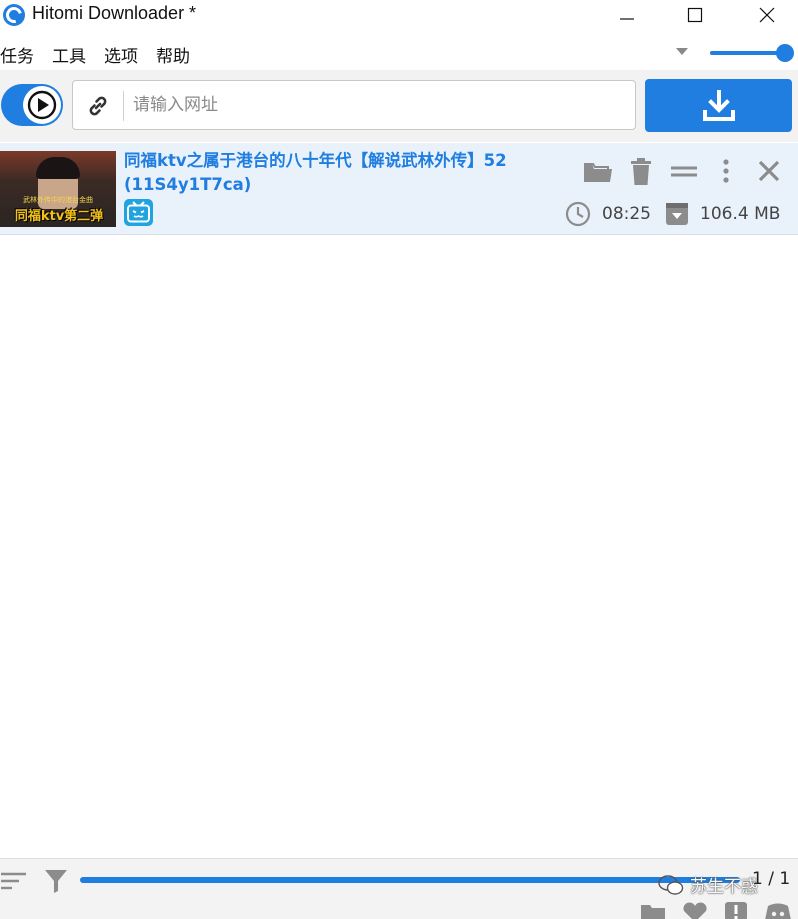 Image resolution: width=798 pixels, height=919 pixels. I want to click on menu-options: 选项, so click(121, 54).